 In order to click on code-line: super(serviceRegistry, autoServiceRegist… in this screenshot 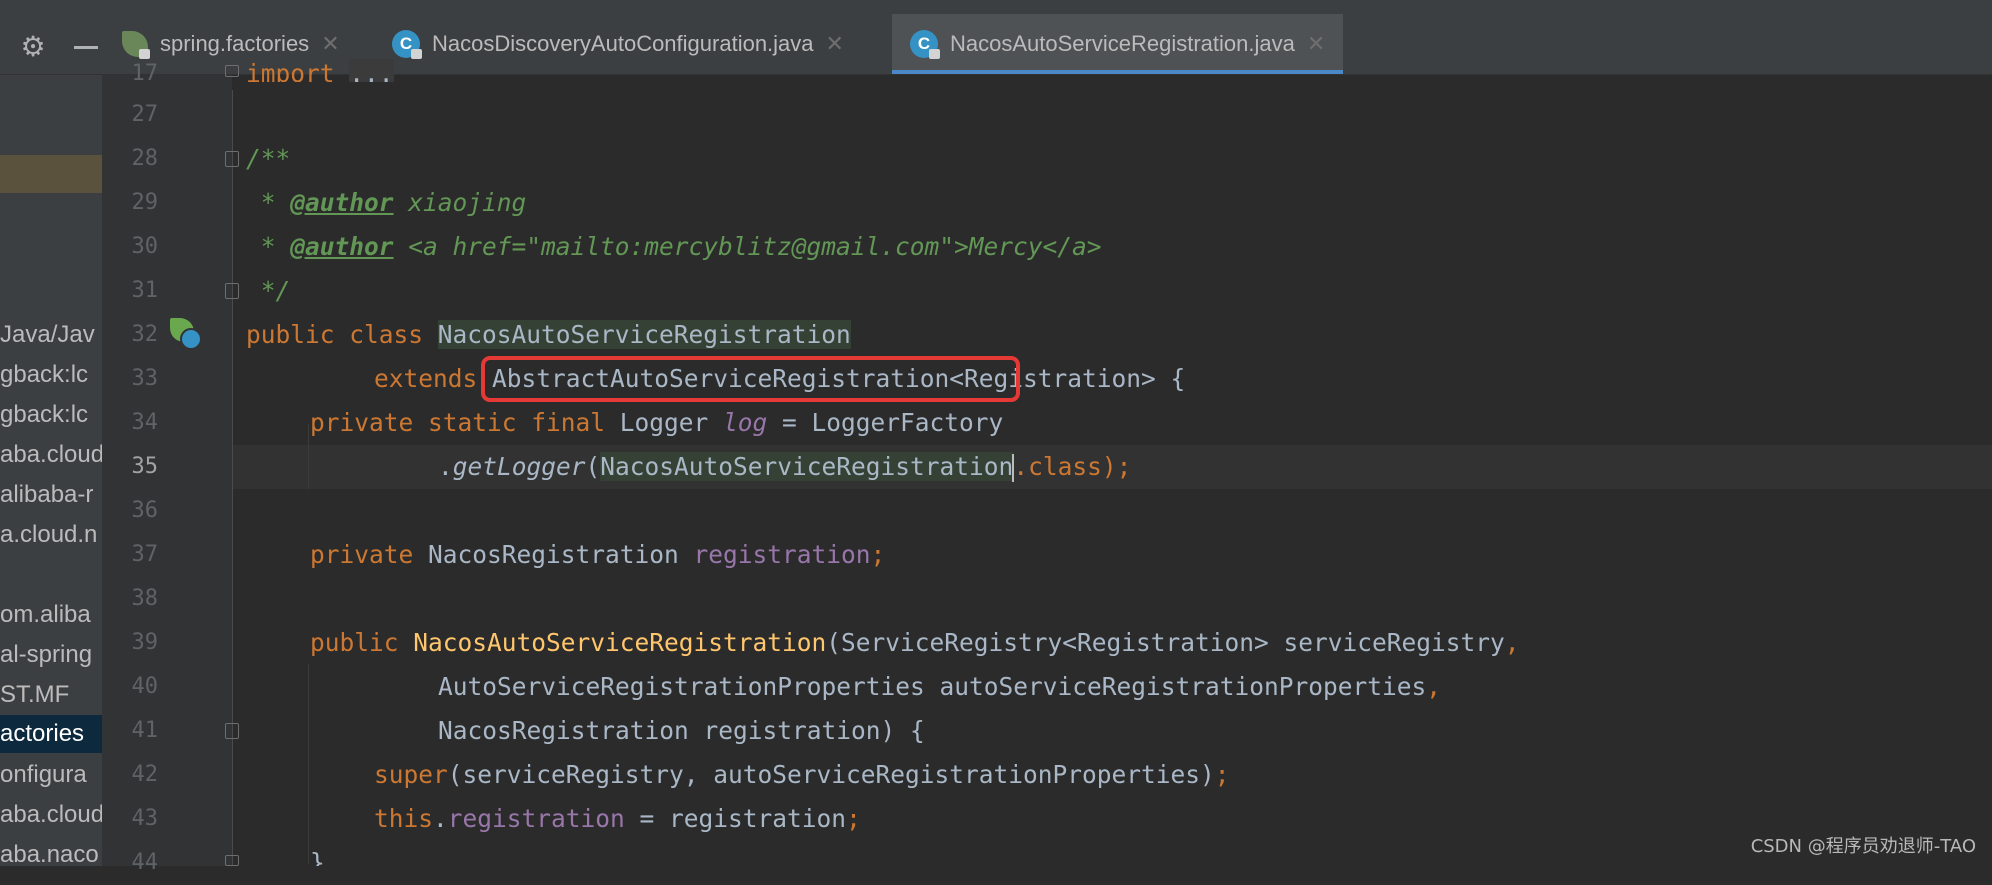, I will do `click(802, 775)`.